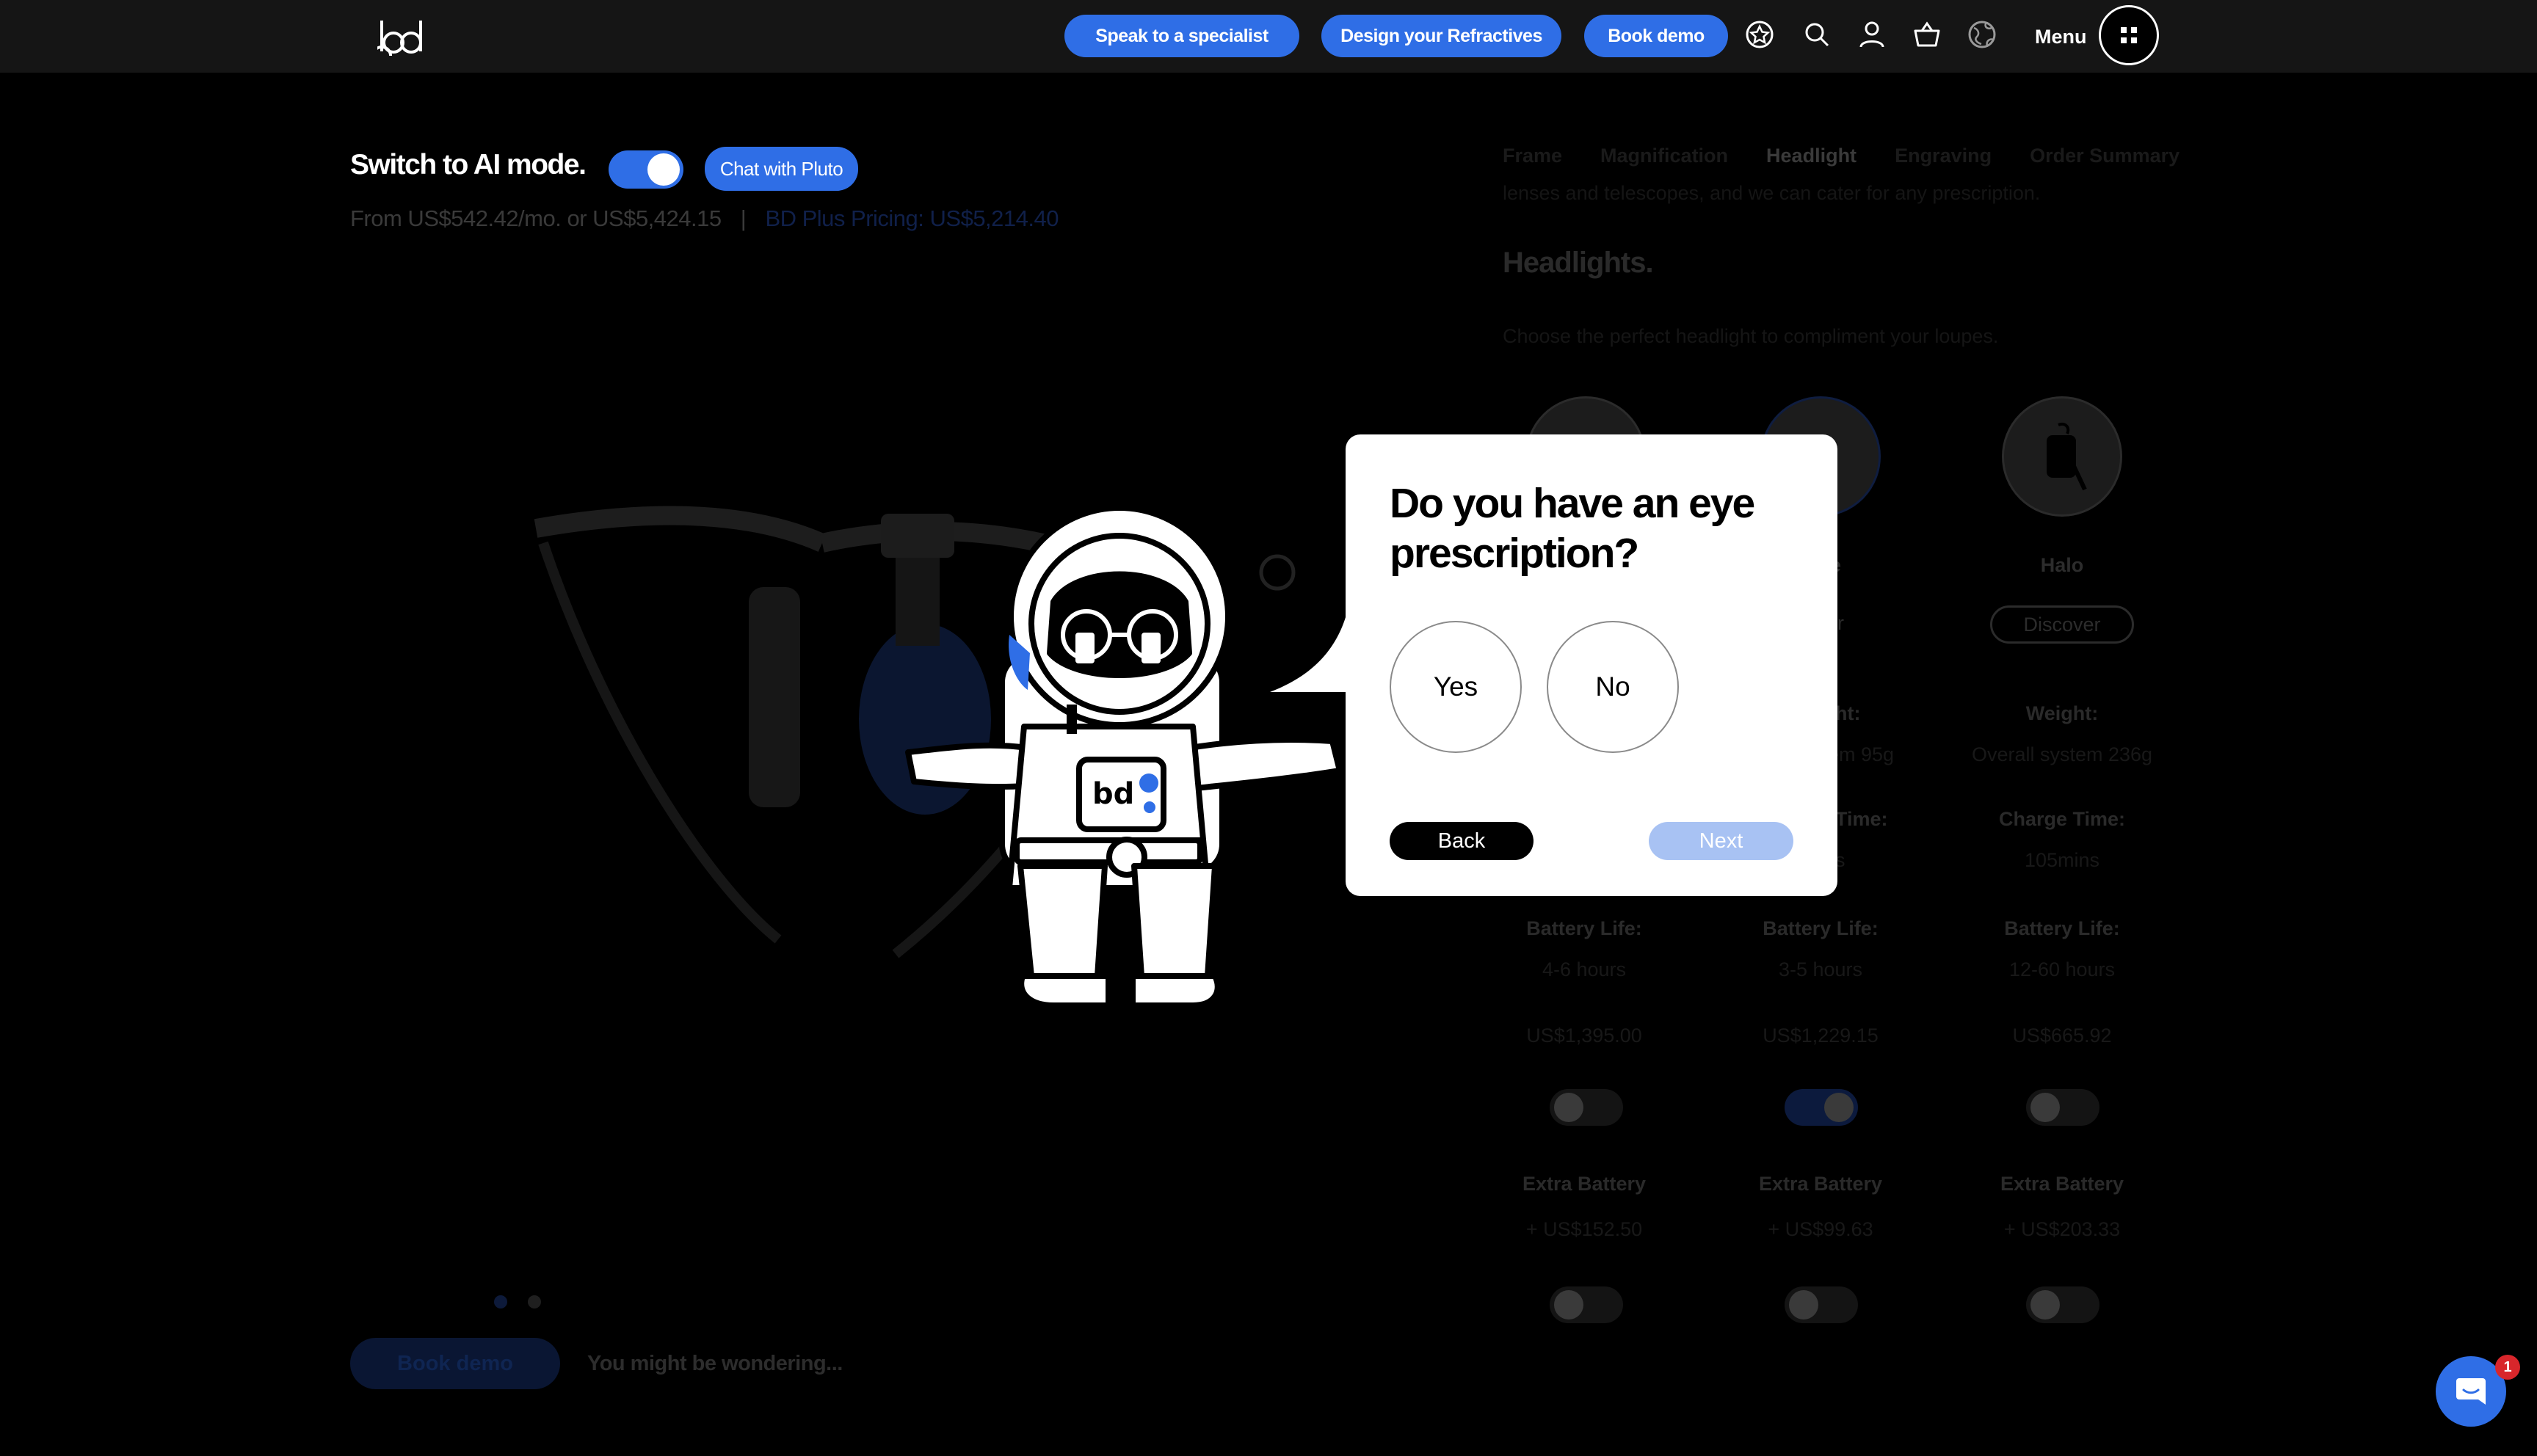 The height and width of the screenshot is (1456, 2537). I want to click on chat-bubble-icon, so click(2471, 1391).